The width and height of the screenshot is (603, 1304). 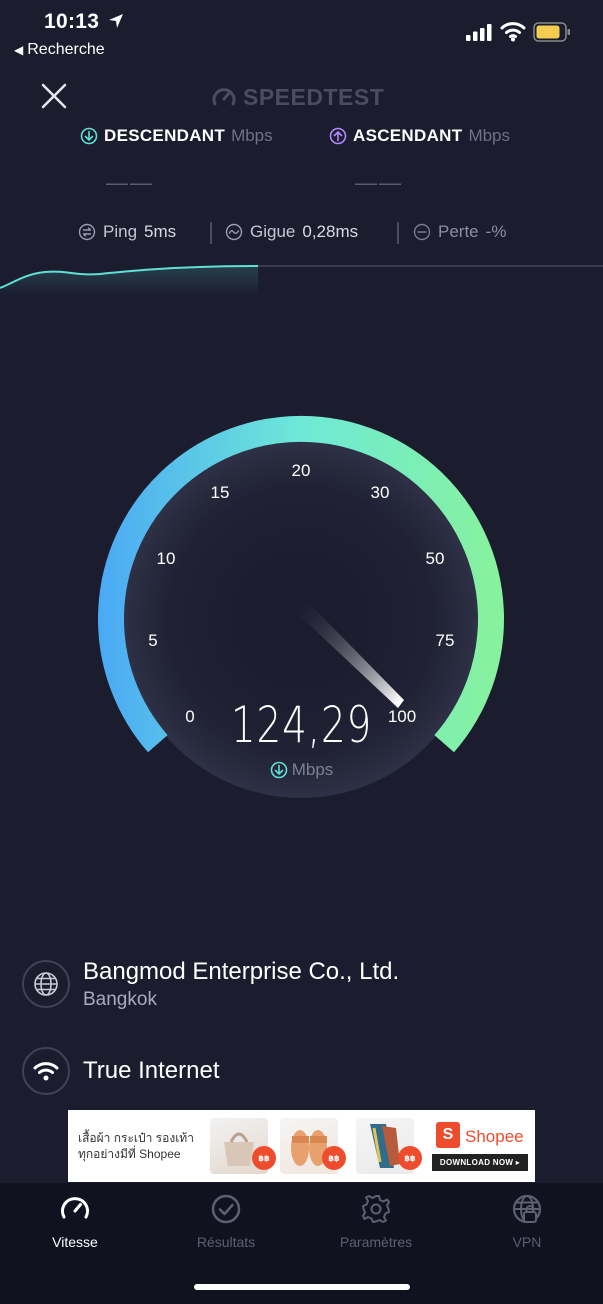 What do you see at coordinates (234, 232) in the screenshot?
I see `jitter-icon` at bounding box center [234, 232].